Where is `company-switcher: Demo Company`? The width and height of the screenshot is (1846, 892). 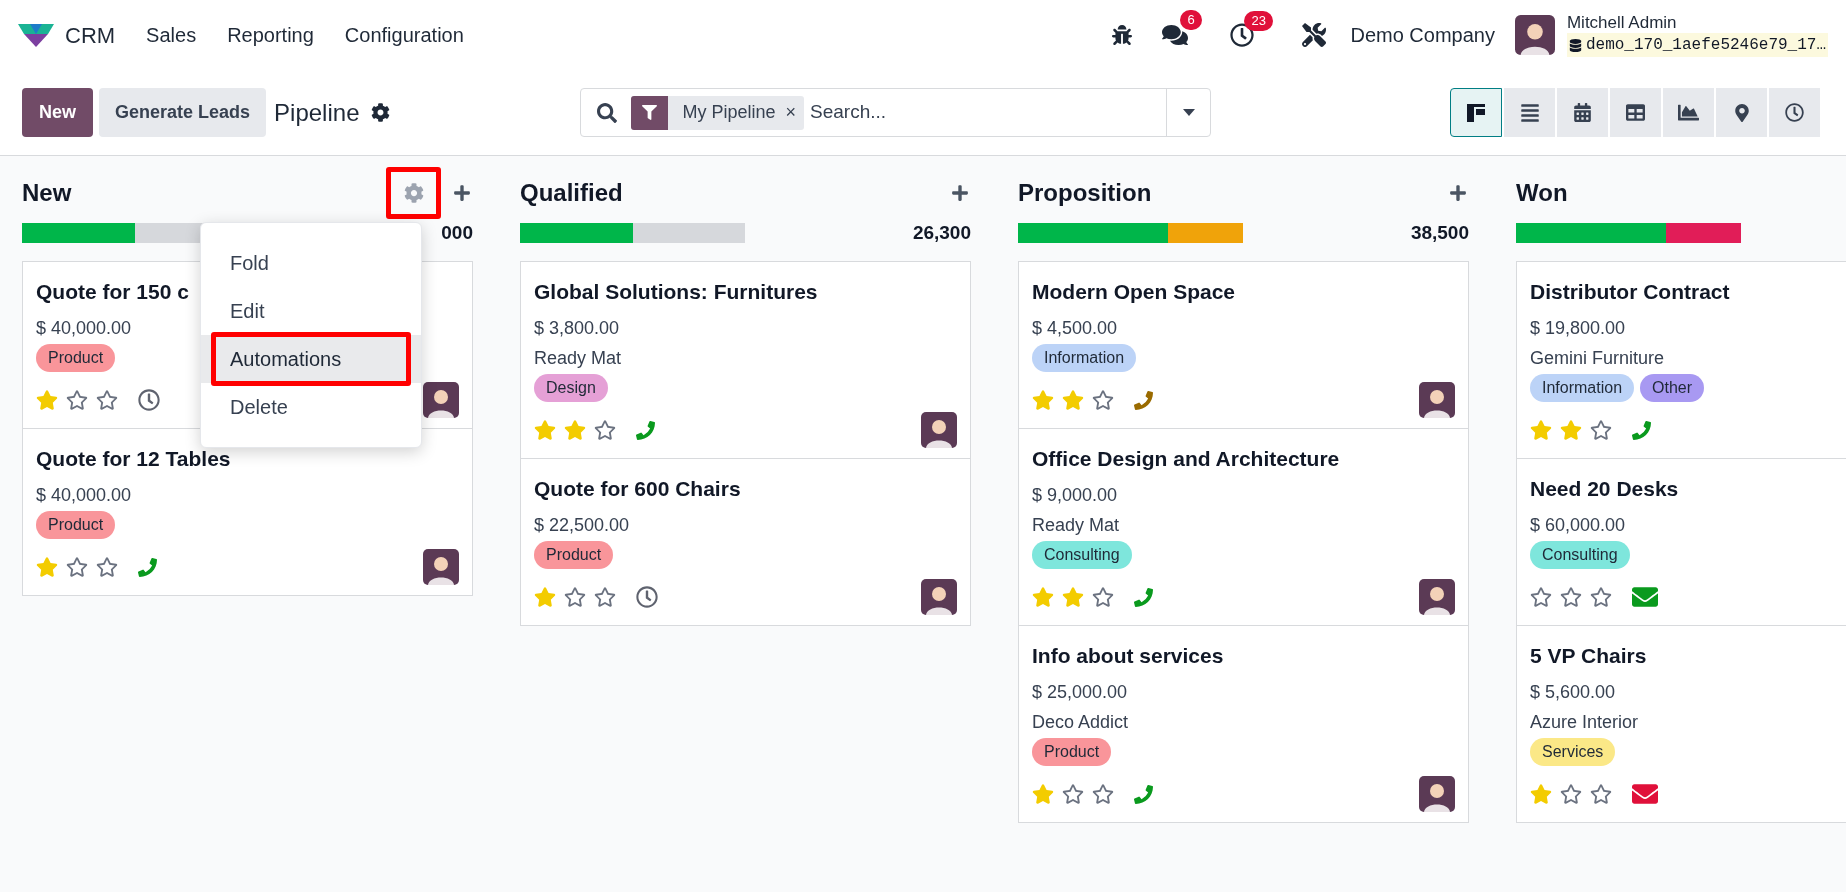
company-switcher: Demo Company is located at coordinates (1422, 35).